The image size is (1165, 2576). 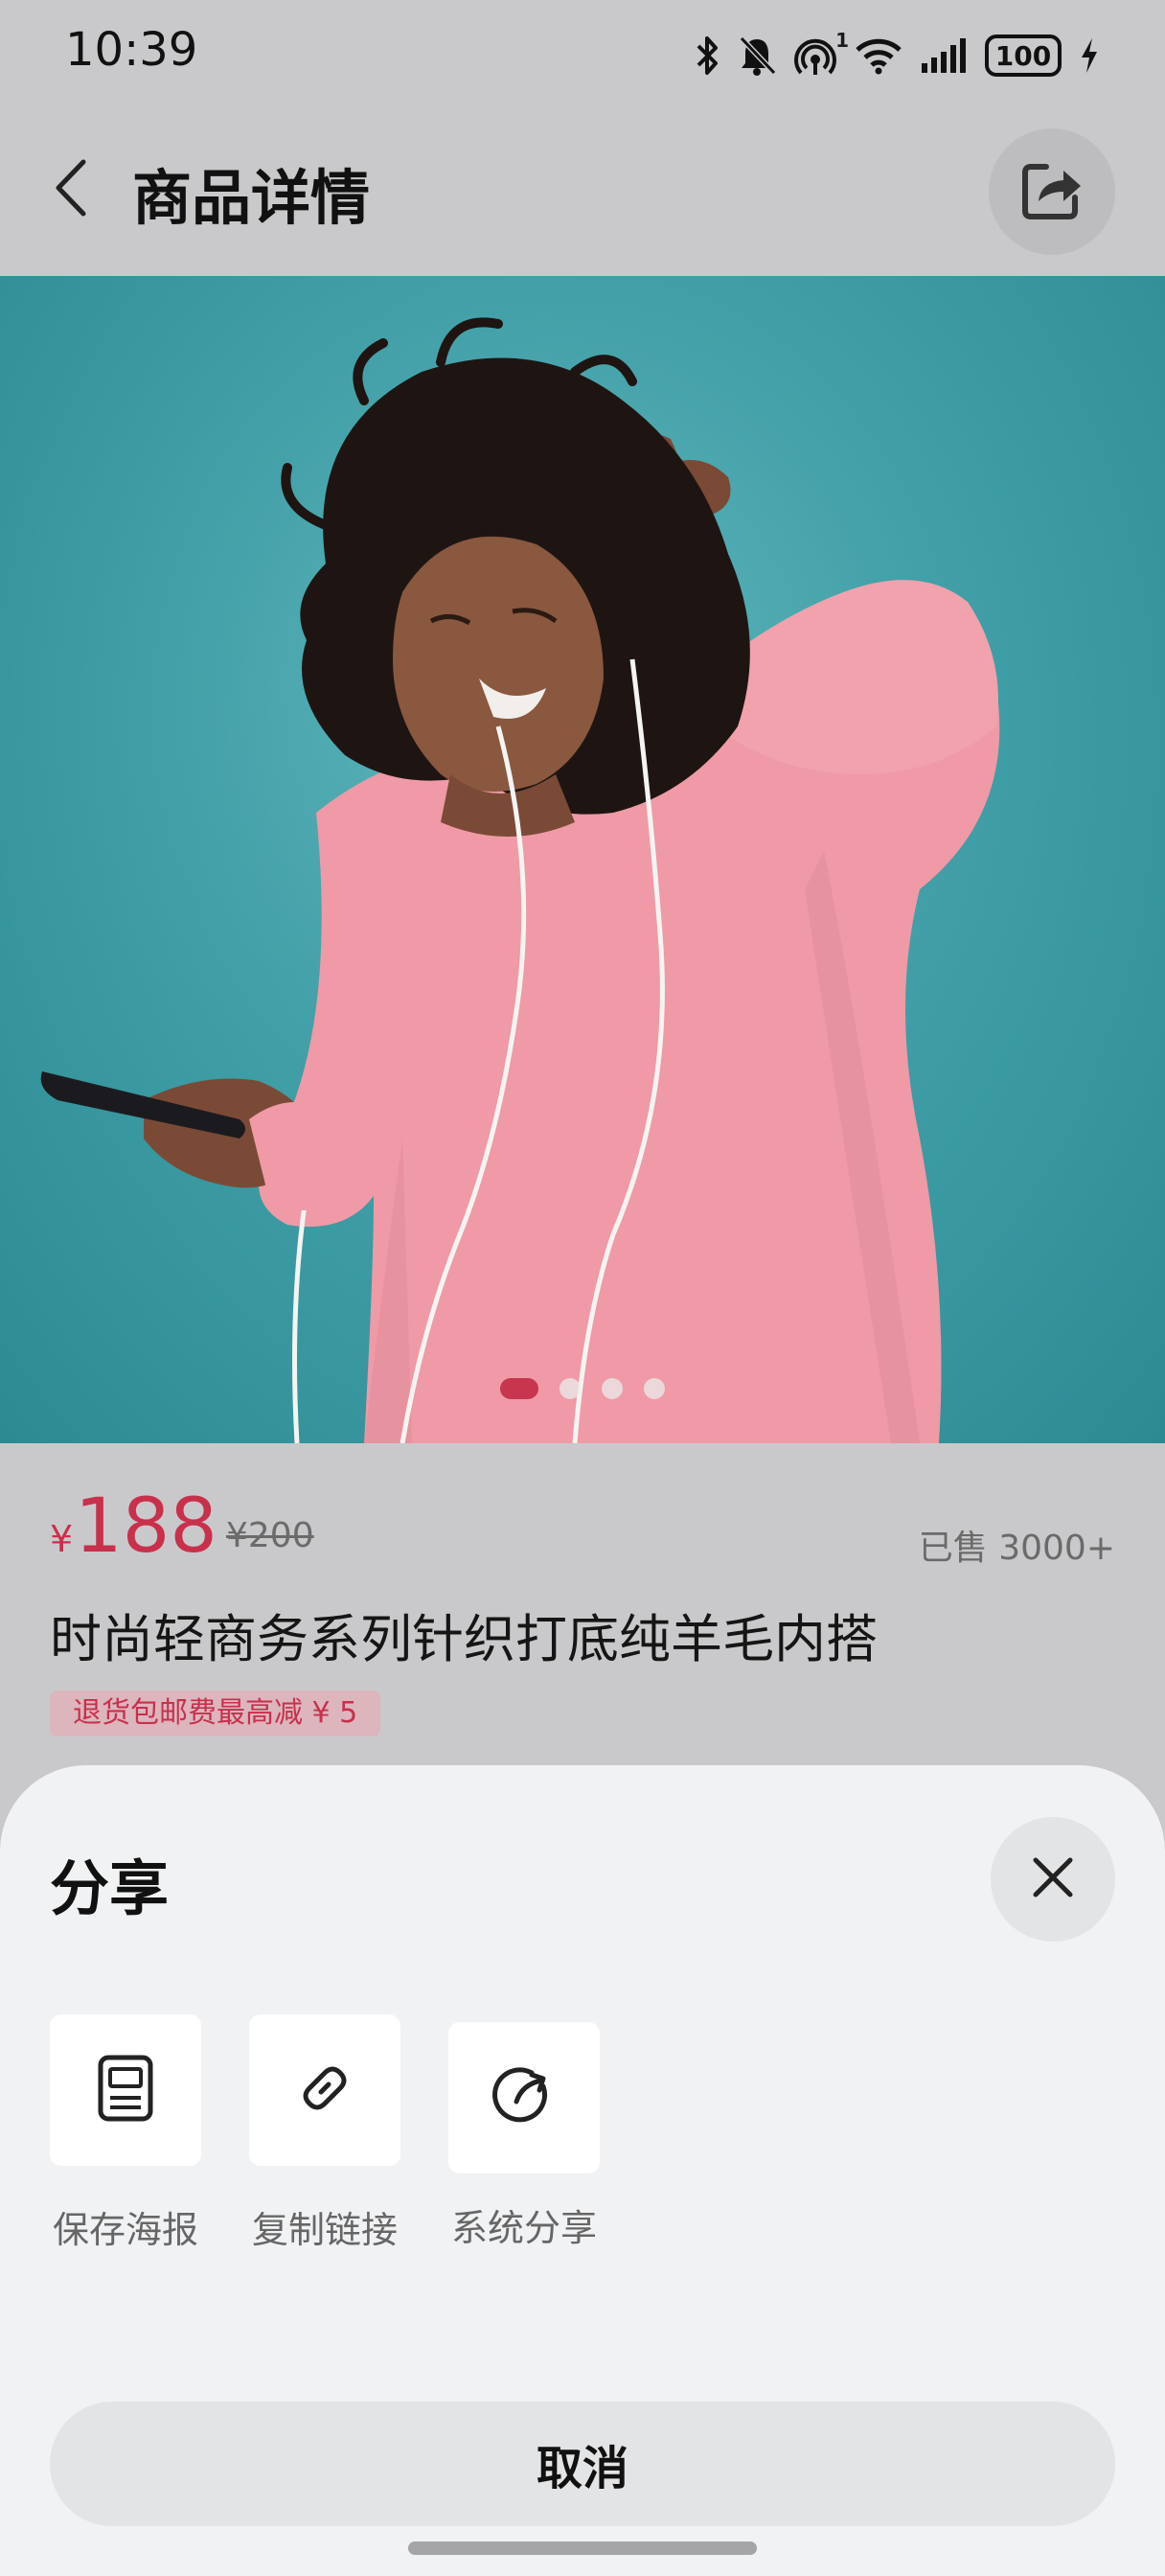 What do you see at coordinates (757, 55) in the screenshot?
I see `mute-bell-icon` at bounding box center [757, 55].